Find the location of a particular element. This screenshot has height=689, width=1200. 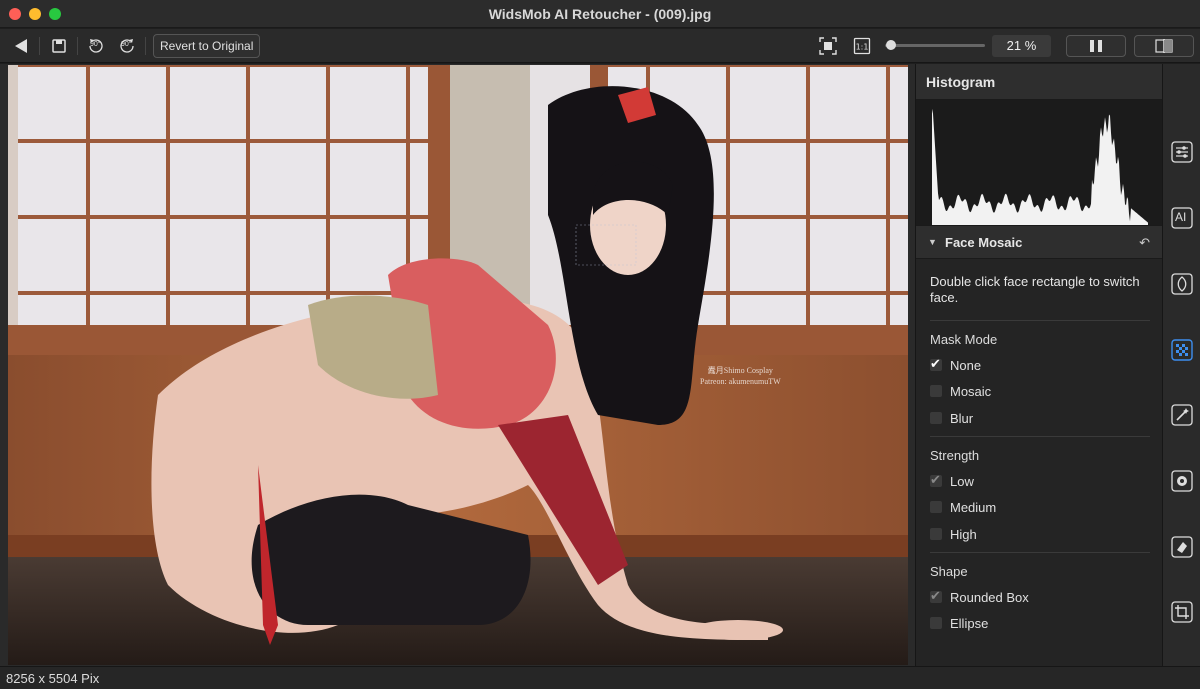

pause-icon is located at coordinates (1096, 46).